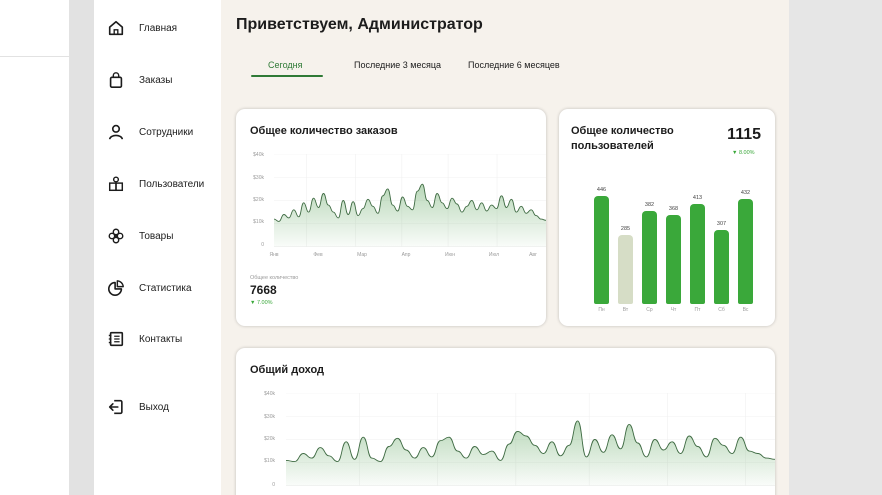 This screenshot has width=882, height=495. What do you see at coordinates (649, 310) in the screenshot?
I see `bar-category-label: Ср` at bounding box center [649, 310].